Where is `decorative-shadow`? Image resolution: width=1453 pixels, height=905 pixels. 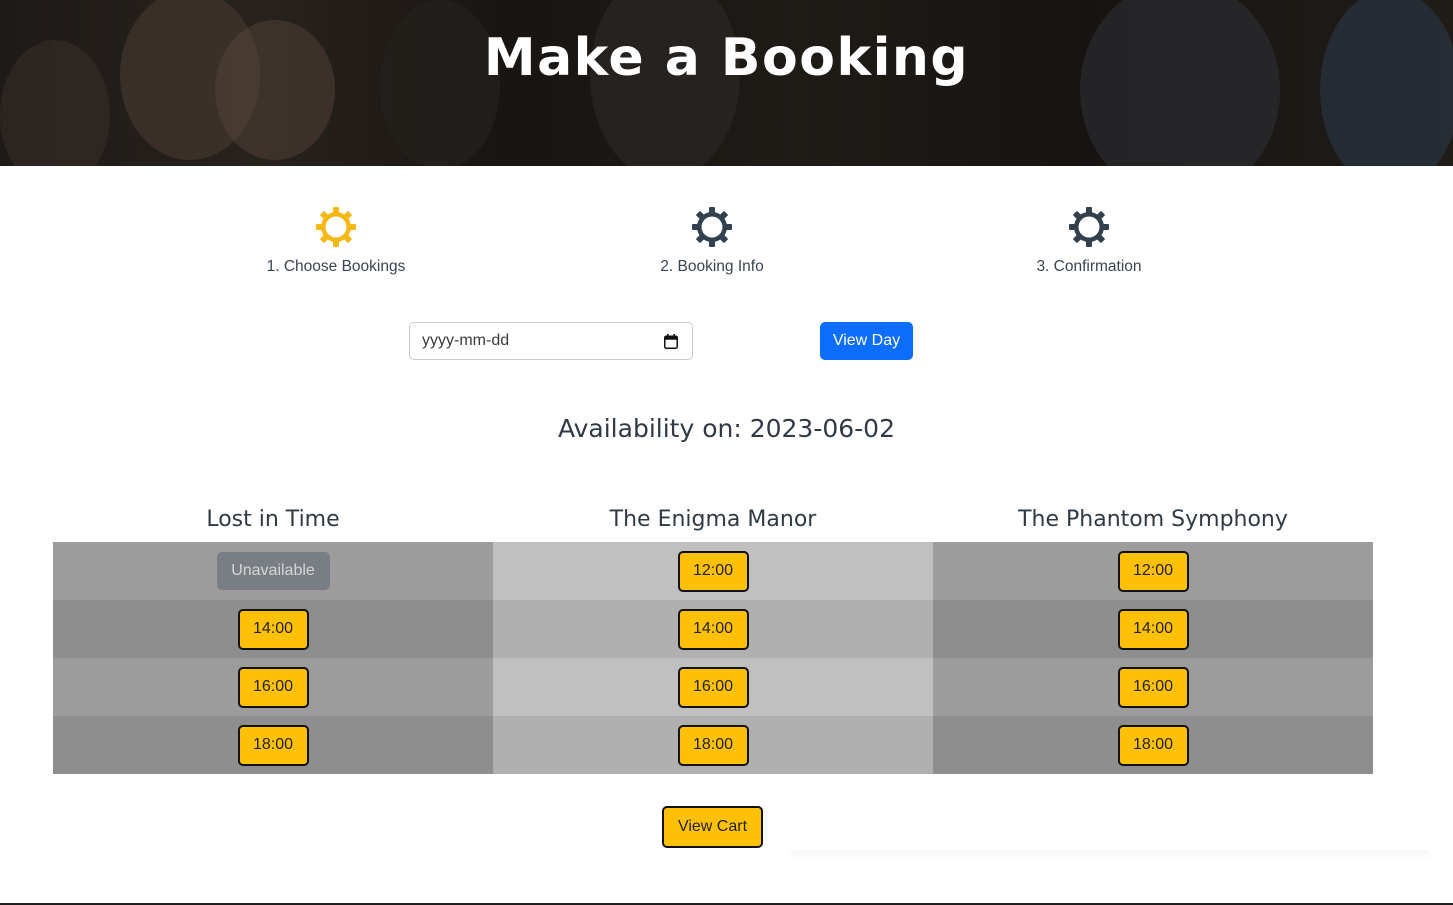 decorative-shadow is located at coordinates (1110, 856).